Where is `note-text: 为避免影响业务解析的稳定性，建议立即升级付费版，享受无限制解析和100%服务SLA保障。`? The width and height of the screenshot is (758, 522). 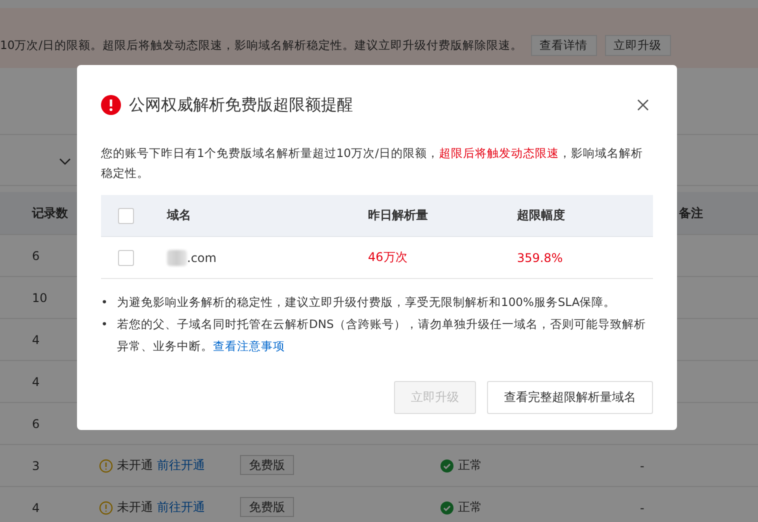
note-text: 为避免影响业务解析的稳定性，建议立即升级付费版，享受无限制解析和100%服务SLA保障。 is located at coordinates (367, 302).